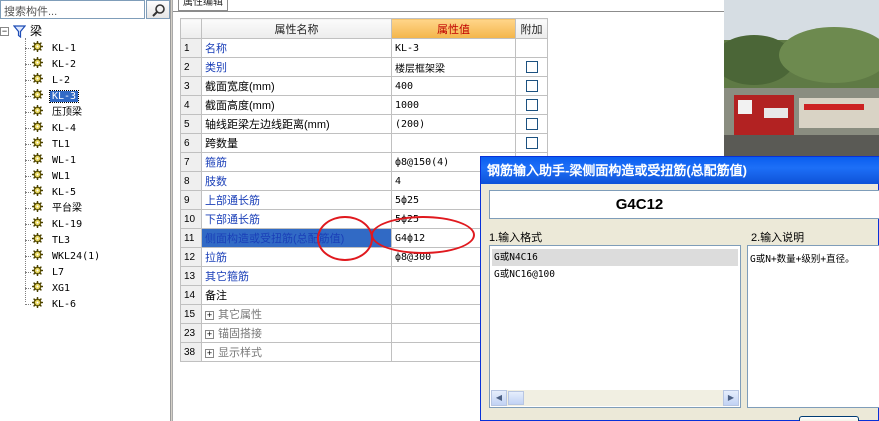  I want to click on tab-divider, so click(449, 11).